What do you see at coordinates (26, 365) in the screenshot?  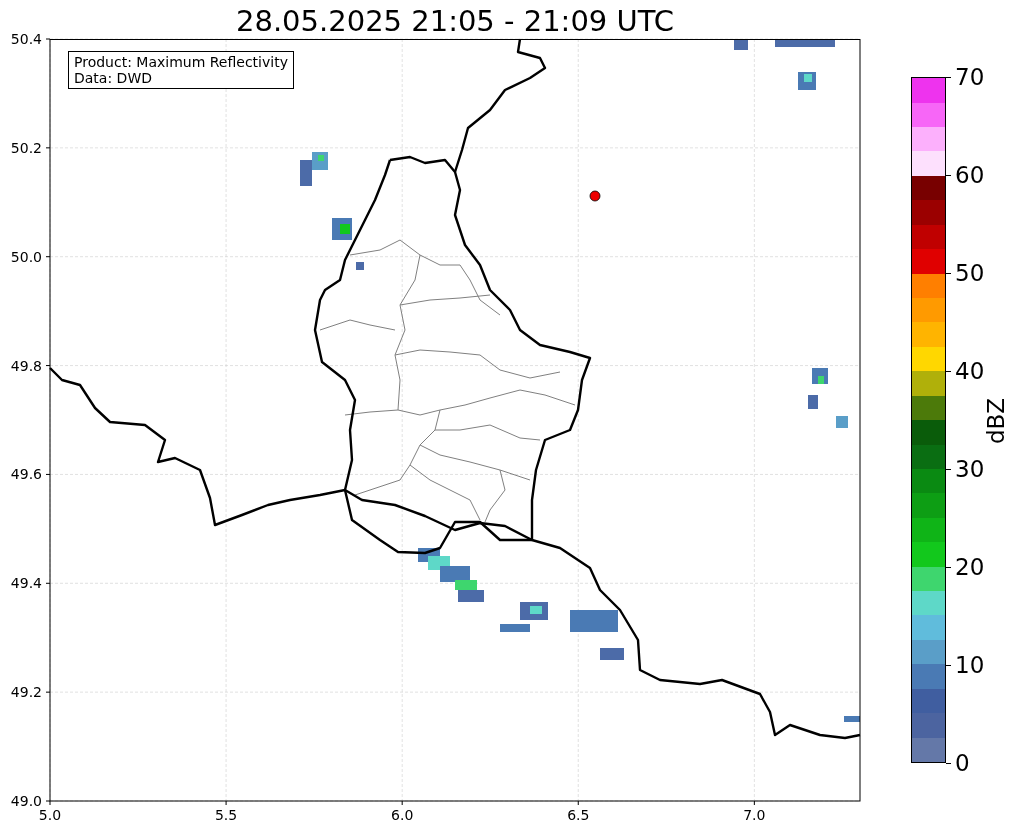 I see `y-tick-label: 49.8` at bounding box center [26, 365].